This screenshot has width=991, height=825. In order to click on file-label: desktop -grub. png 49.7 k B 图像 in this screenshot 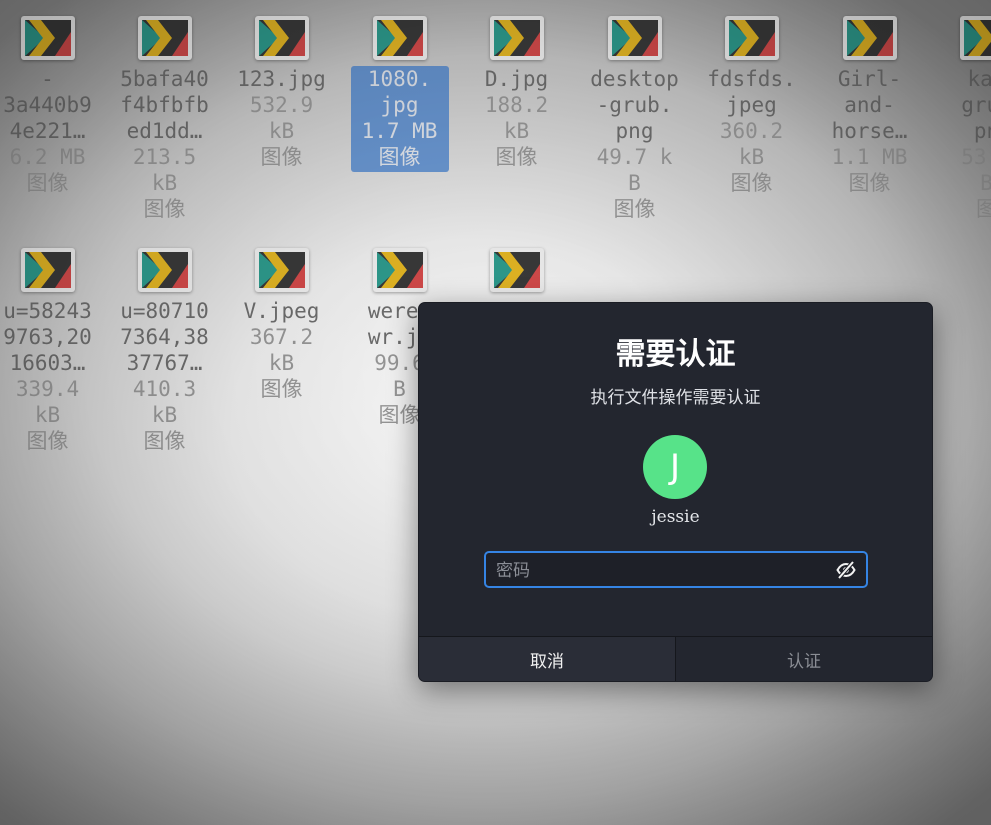, I will do `click(635, 145)`.